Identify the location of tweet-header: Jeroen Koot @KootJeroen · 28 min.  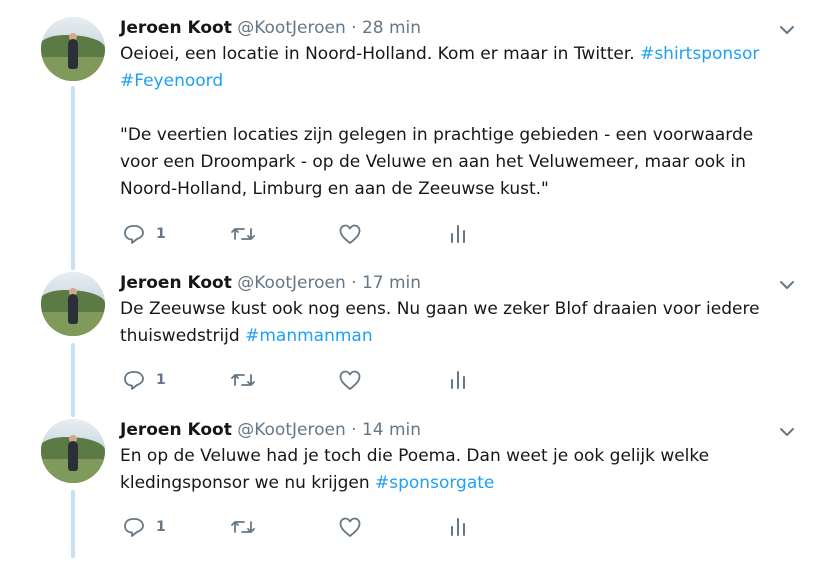
(270, 28).